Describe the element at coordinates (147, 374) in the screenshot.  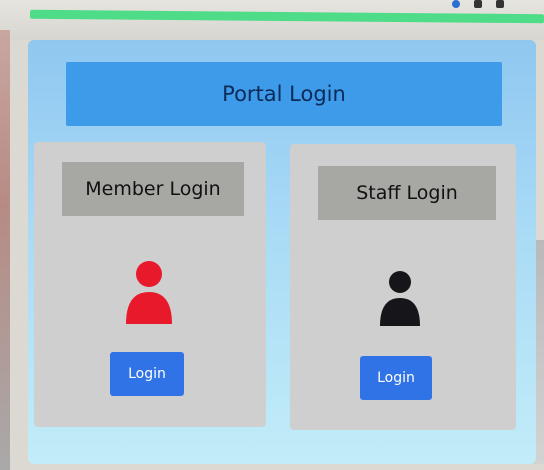
I see `member-login-button: Login` at that location.